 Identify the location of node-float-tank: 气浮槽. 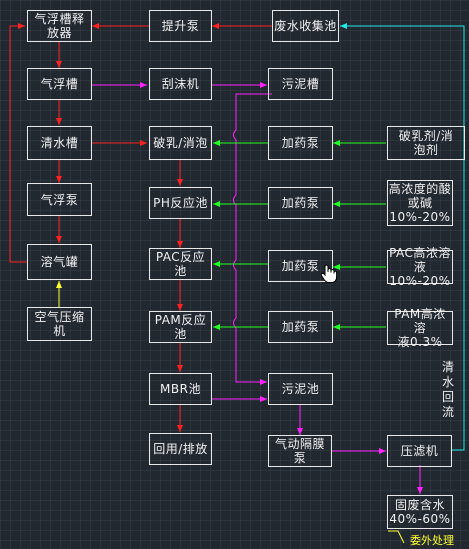
(59, 84).